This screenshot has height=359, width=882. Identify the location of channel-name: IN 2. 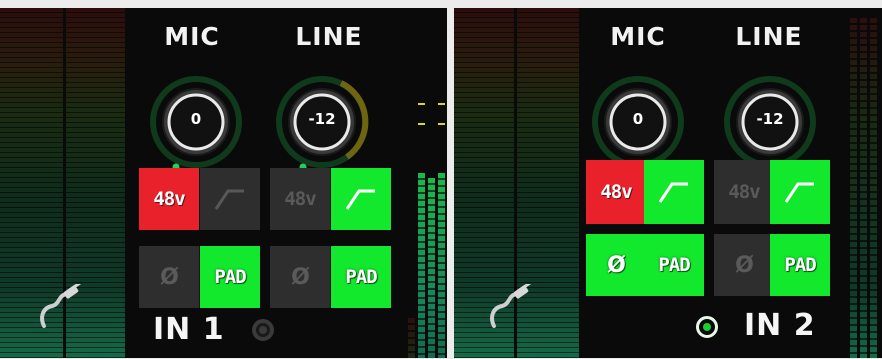
(780, 325).